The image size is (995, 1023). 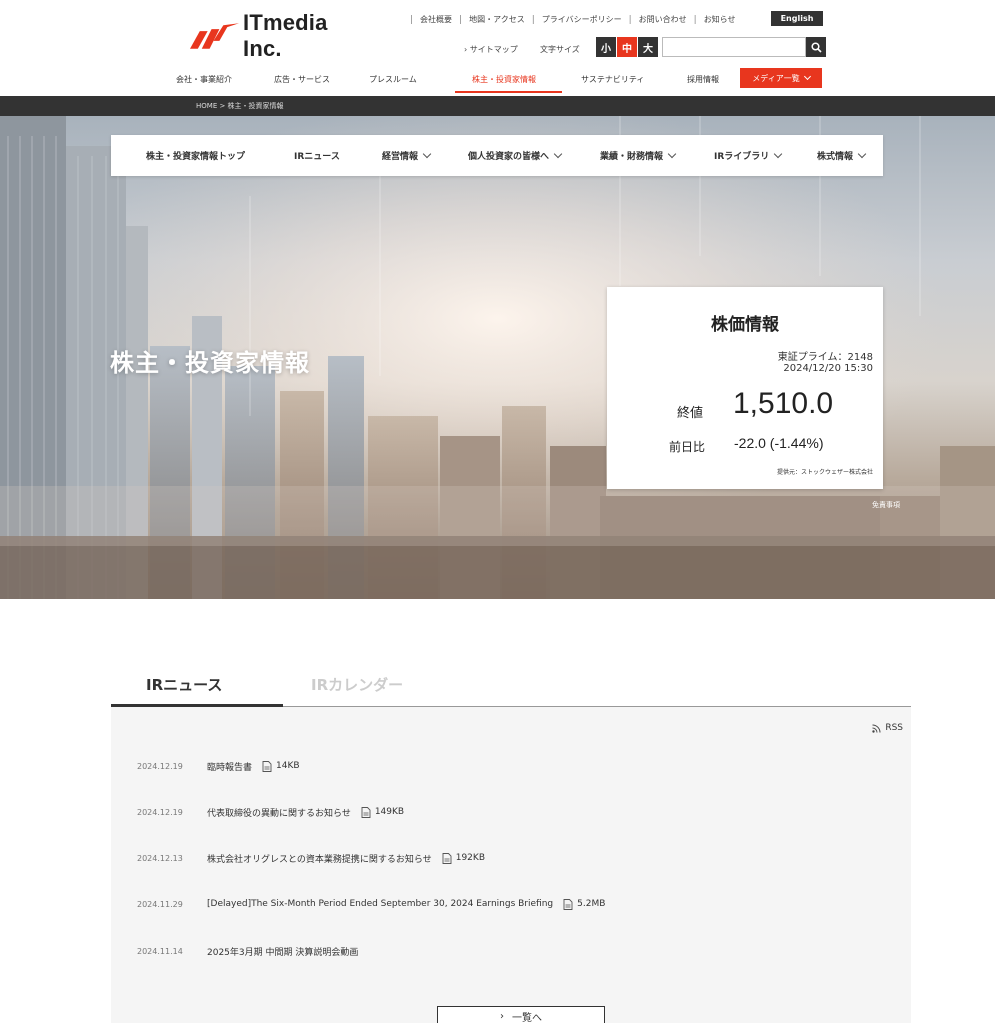 I want to click on search-input, so click(x=734, y=47).